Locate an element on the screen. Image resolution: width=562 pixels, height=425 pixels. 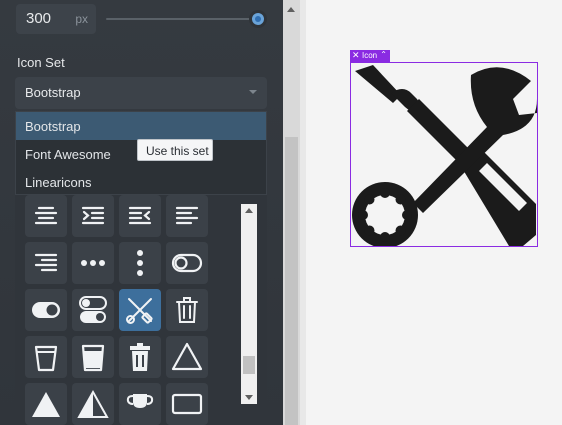
dropdown-option-label: Bootstrap is located at coordinates (53, 126).